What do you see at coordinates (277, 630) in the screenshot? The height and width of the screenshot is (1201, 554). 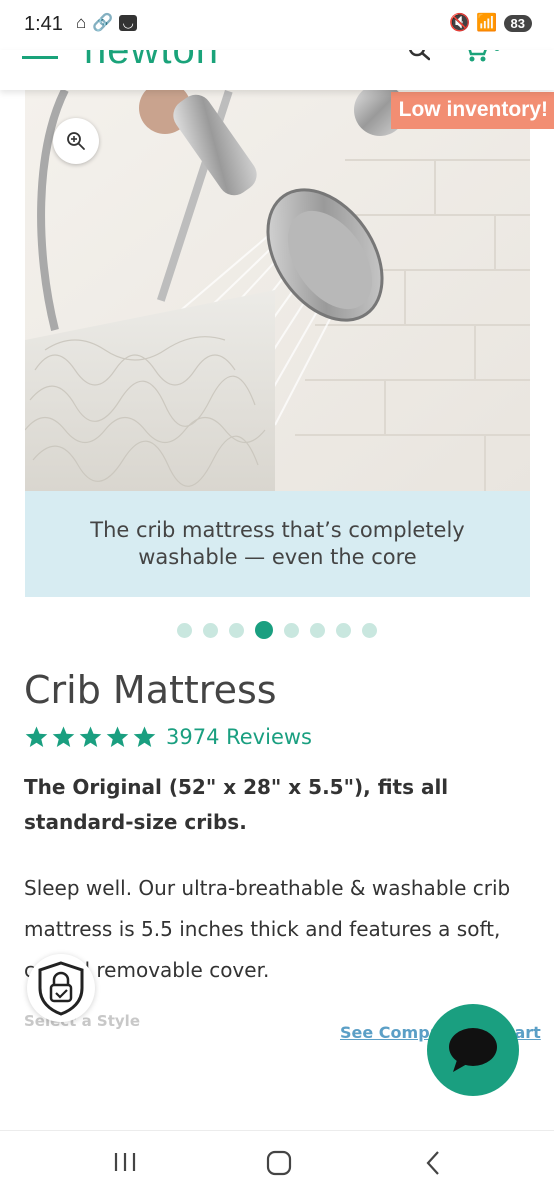 I see `carousel-dots` at bounding box center [277, 630].